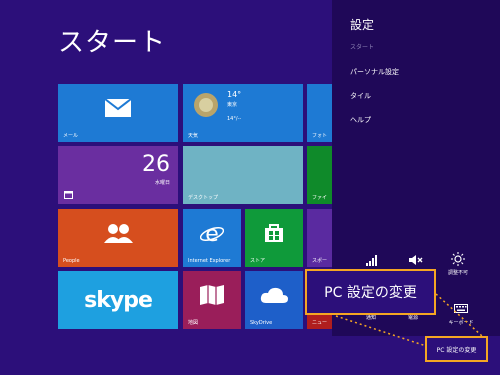 Image resolution: width=500 pixels, height=375 pixels. I want to click on pc-settings-callout: PC 設定の変更, so click(370, 292).